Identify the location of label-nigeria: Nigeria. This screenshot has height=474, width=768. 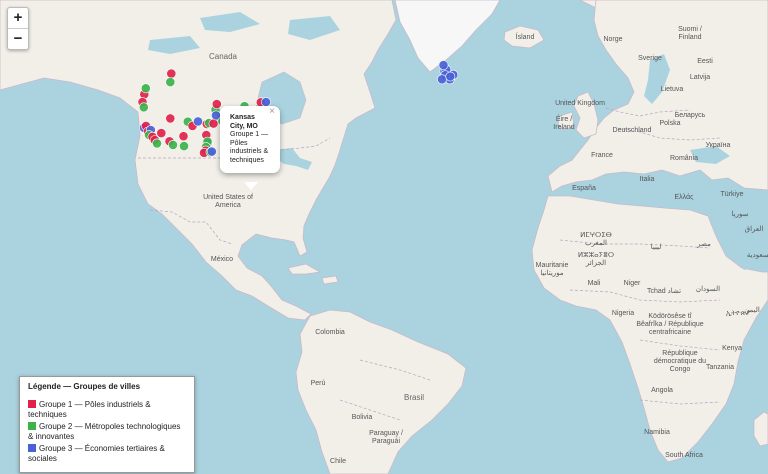
(623, 313).